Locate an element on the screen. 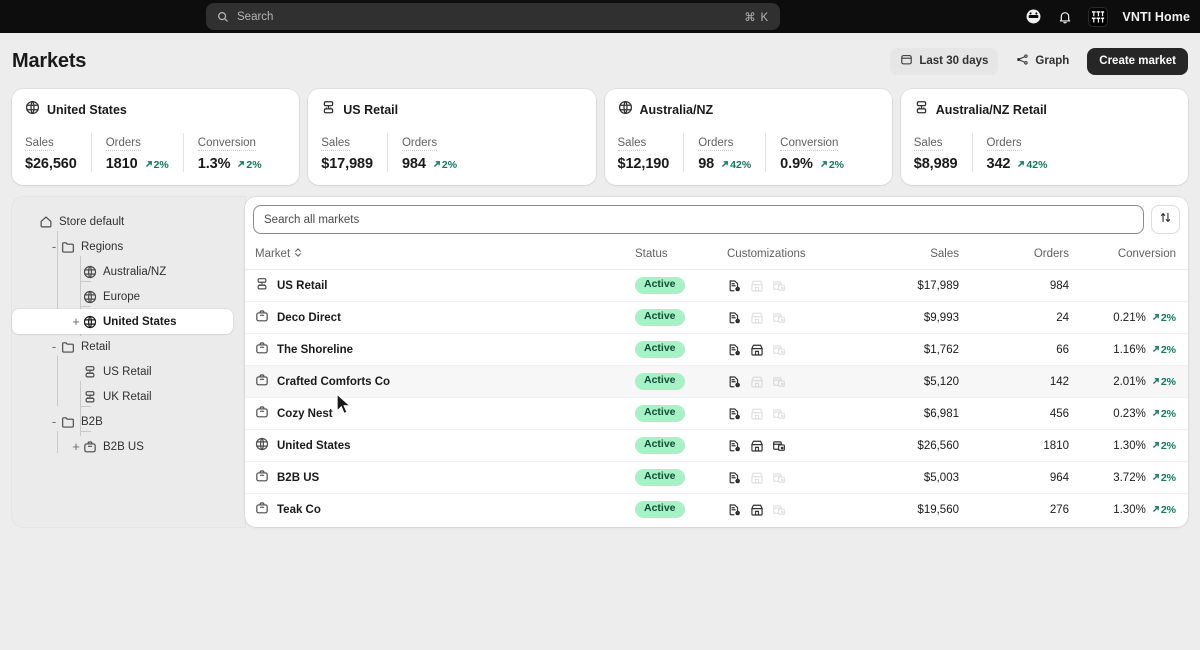  tree-item-europe: Europe is located at coordinates (128, 296).